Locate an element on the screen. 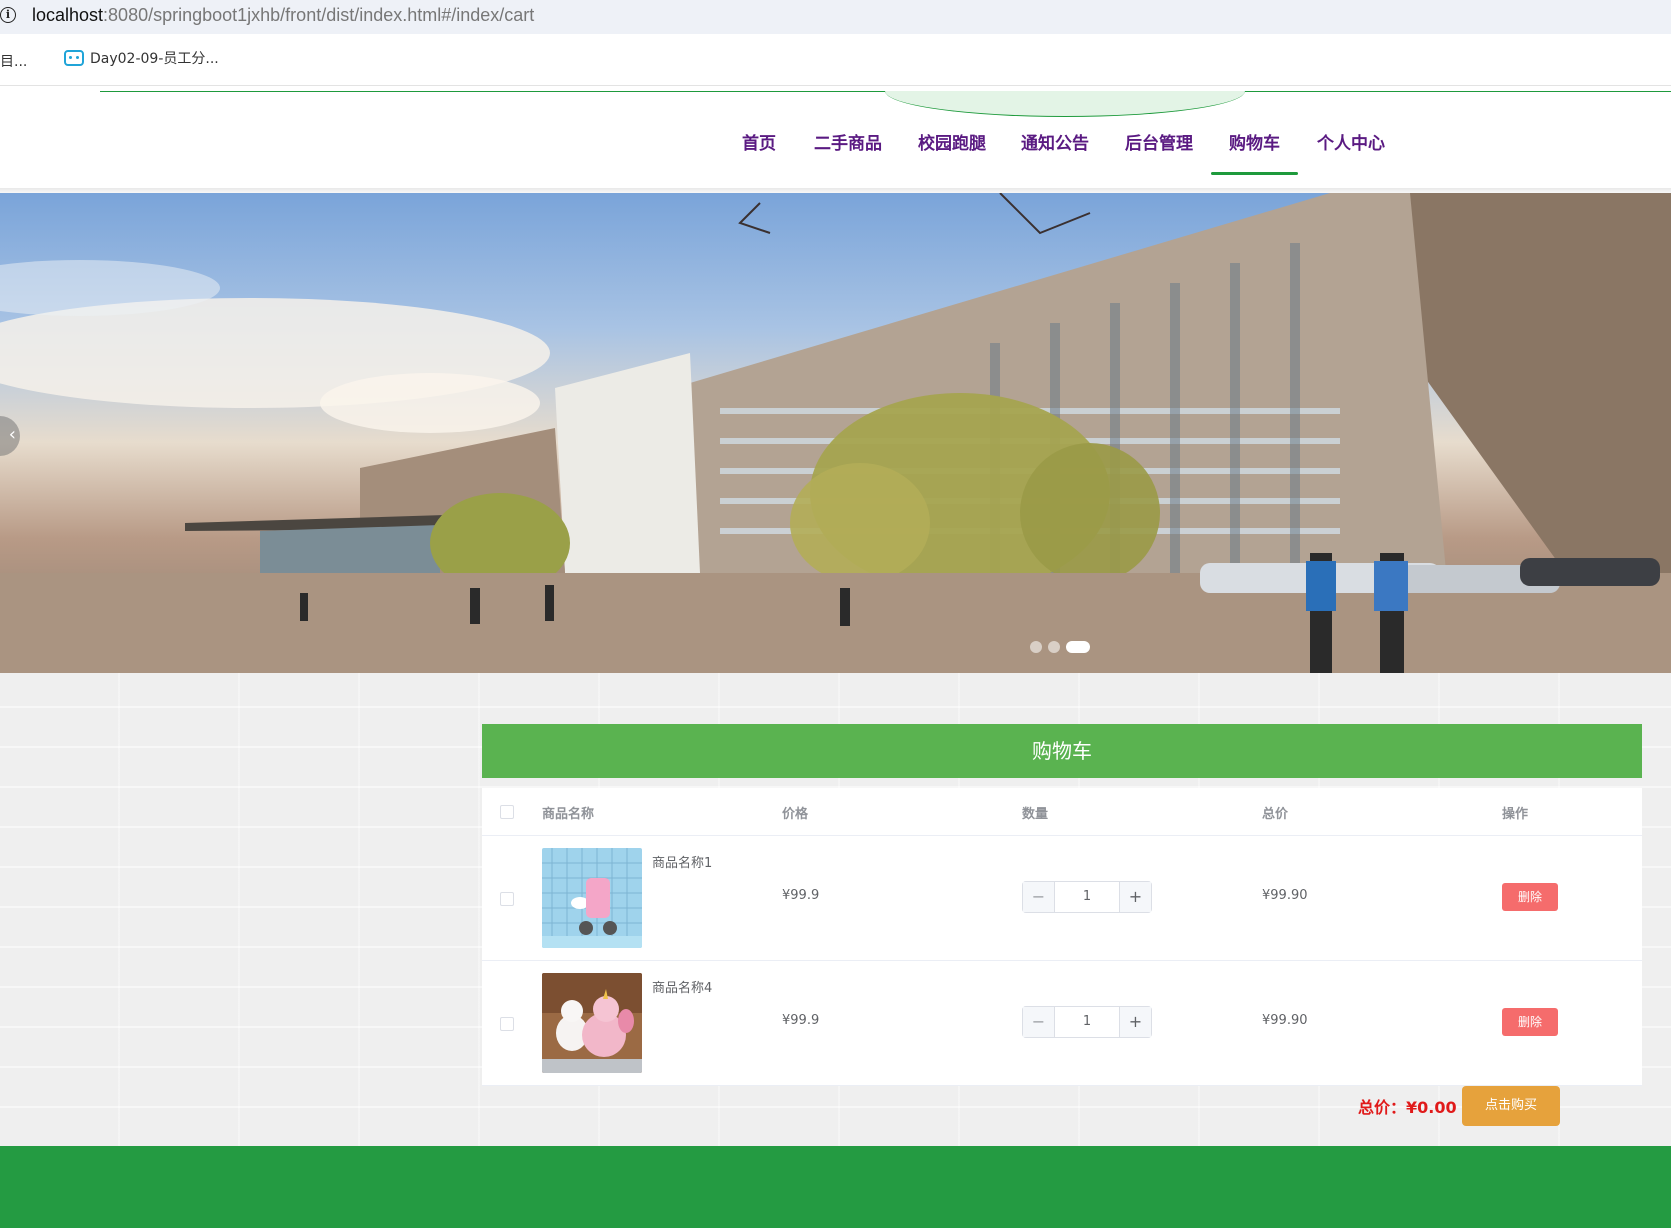  nav-item-notices: 通知公告 is located at coordinates (1055, 151).